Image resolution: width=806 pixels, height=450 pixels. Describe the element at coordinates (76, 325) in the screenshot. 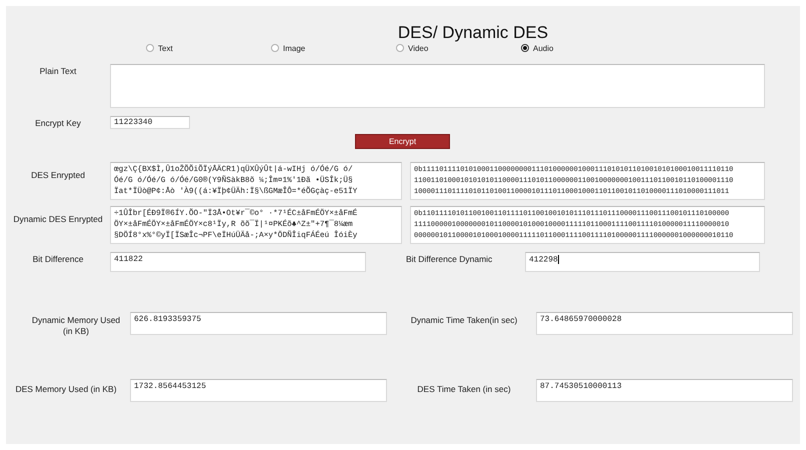

I see `field-label: Dynamic Memory Used (in KB)` at that location.